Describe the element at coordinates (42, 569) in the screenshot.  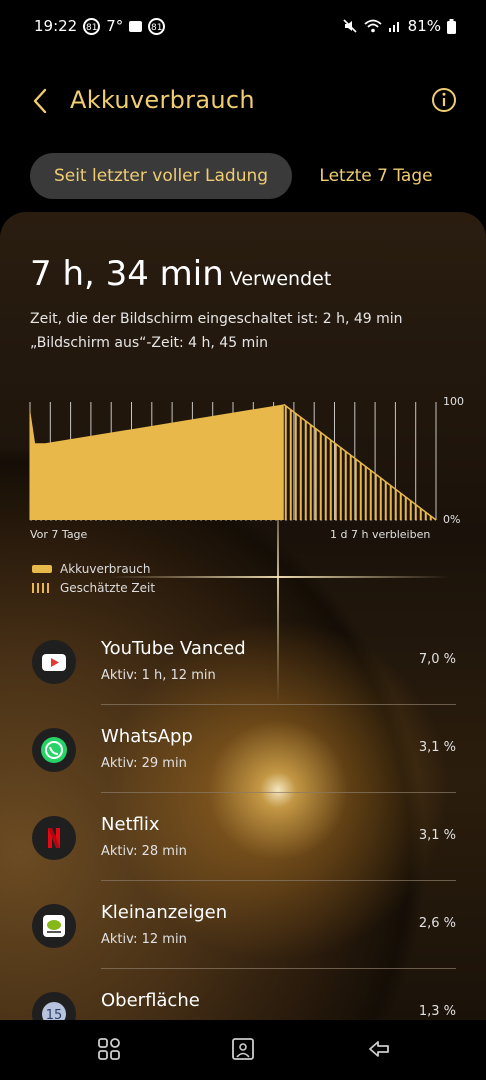
I see `legend-swatch-solid` at that location.